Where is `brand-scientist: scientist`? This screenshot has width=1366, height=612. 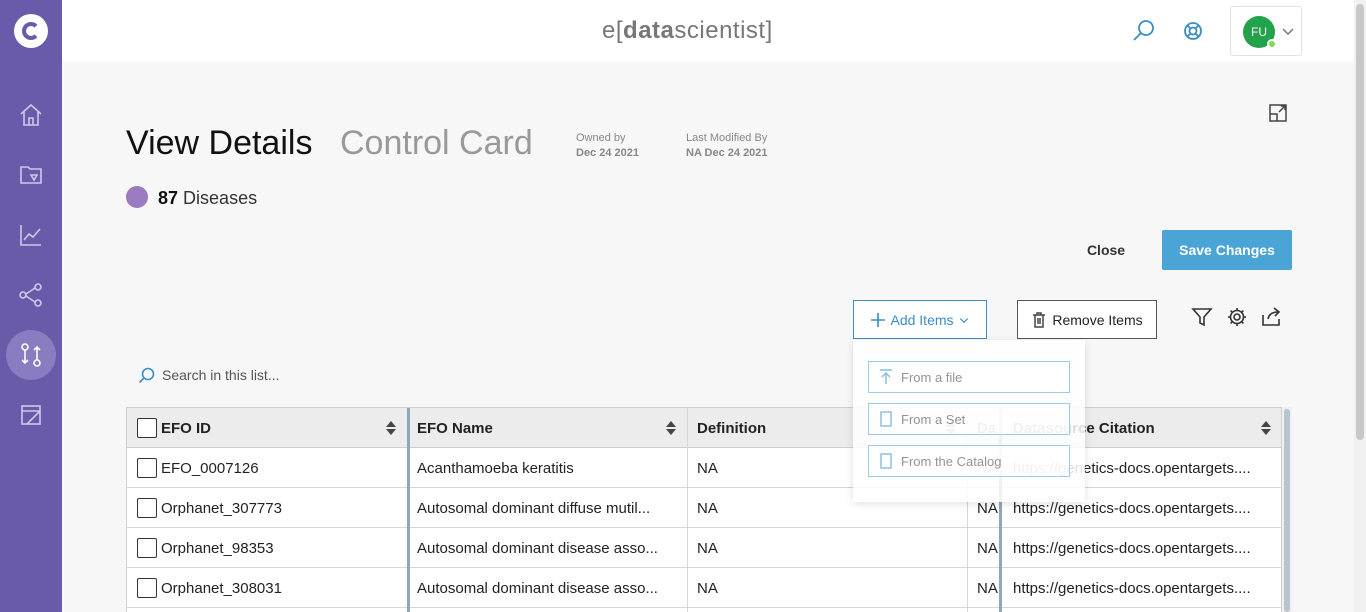 brand-scientist: scientist is located at coordinates (720, 30).